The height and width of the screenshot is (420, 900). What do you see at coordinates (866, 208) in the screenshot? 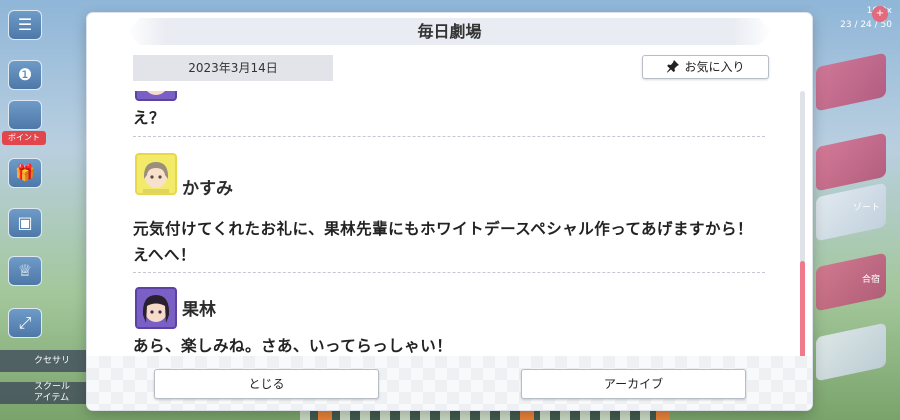
I see `bg-label-resort: ゾート` at bounding box center [866, 208].